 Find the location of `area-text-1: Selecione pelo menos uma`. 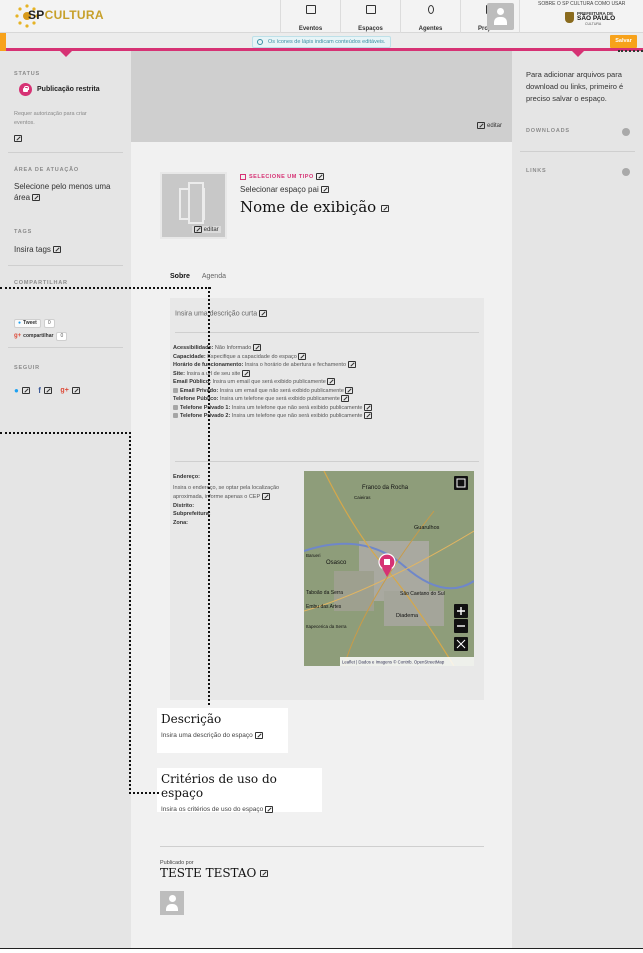

area-text-1: Selecione pelo menos uma is located at coordinates (62, 186).